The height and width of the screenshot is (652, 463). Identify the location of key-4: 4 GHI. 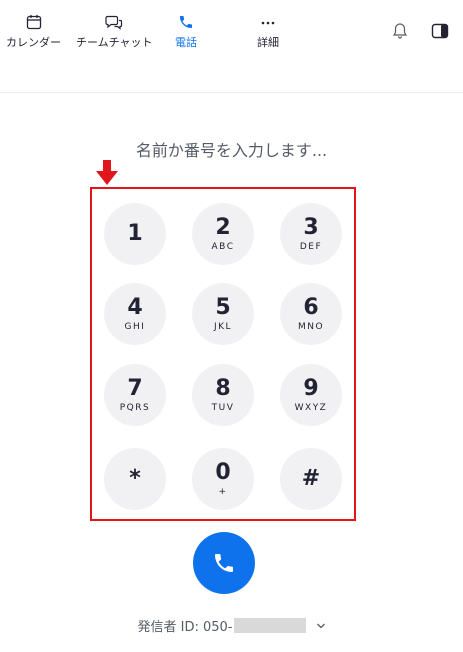
(135, 314).